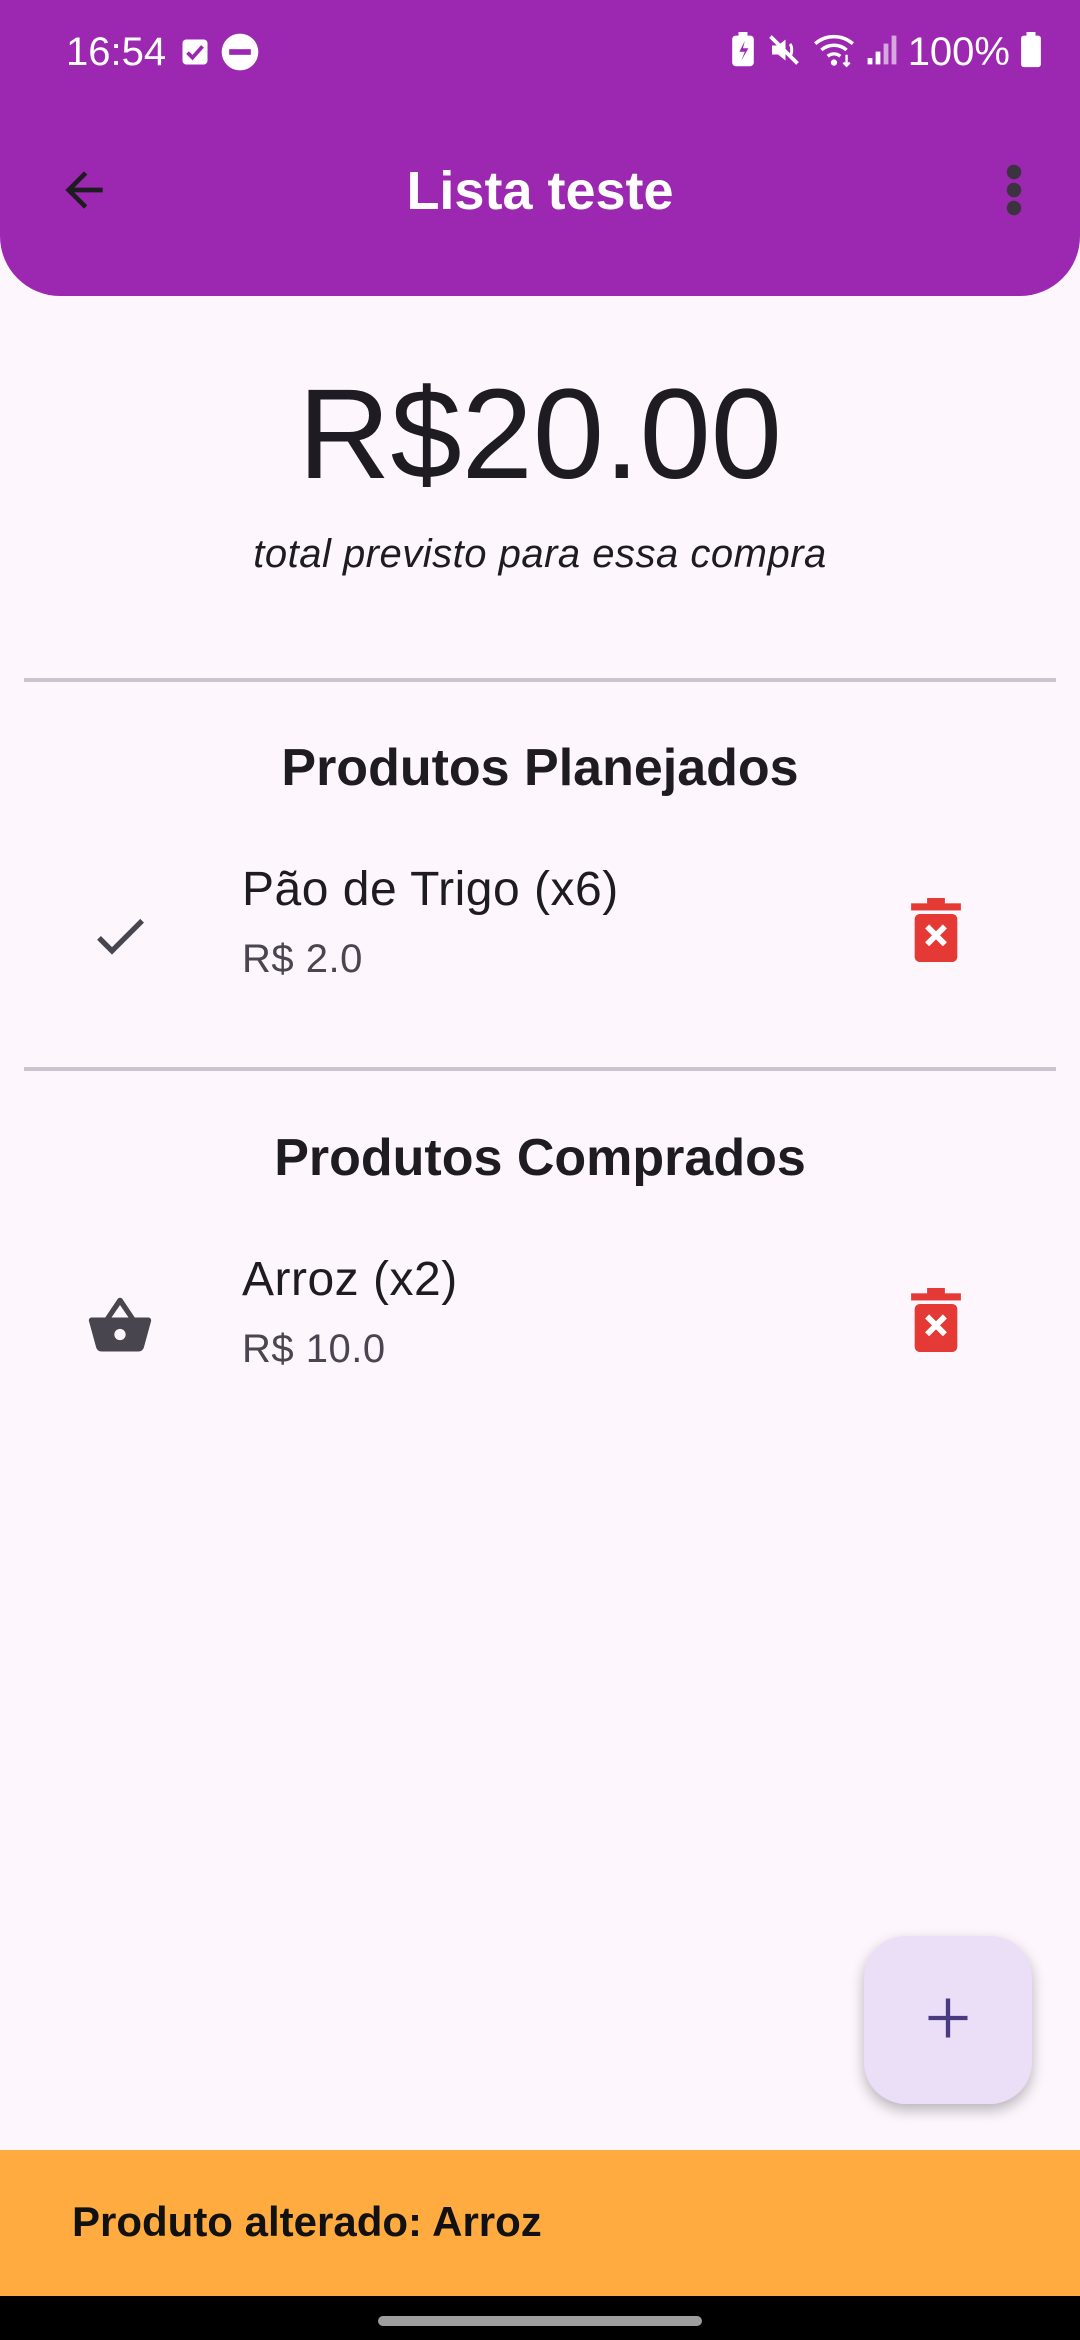  Describe the element at coordinates (834, 52) in the screenshot. I see `wifi-icon` at that location.